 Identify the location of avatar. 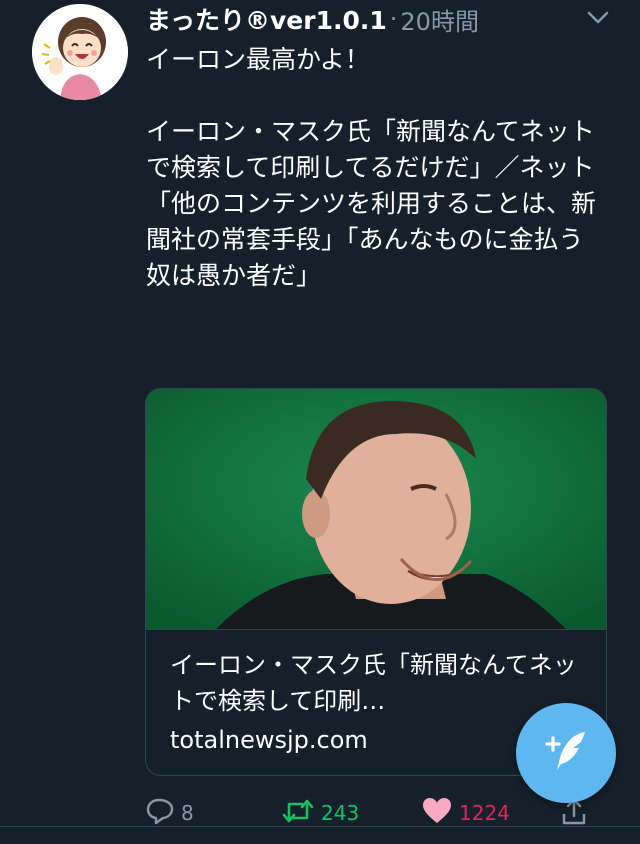
(80, 52).